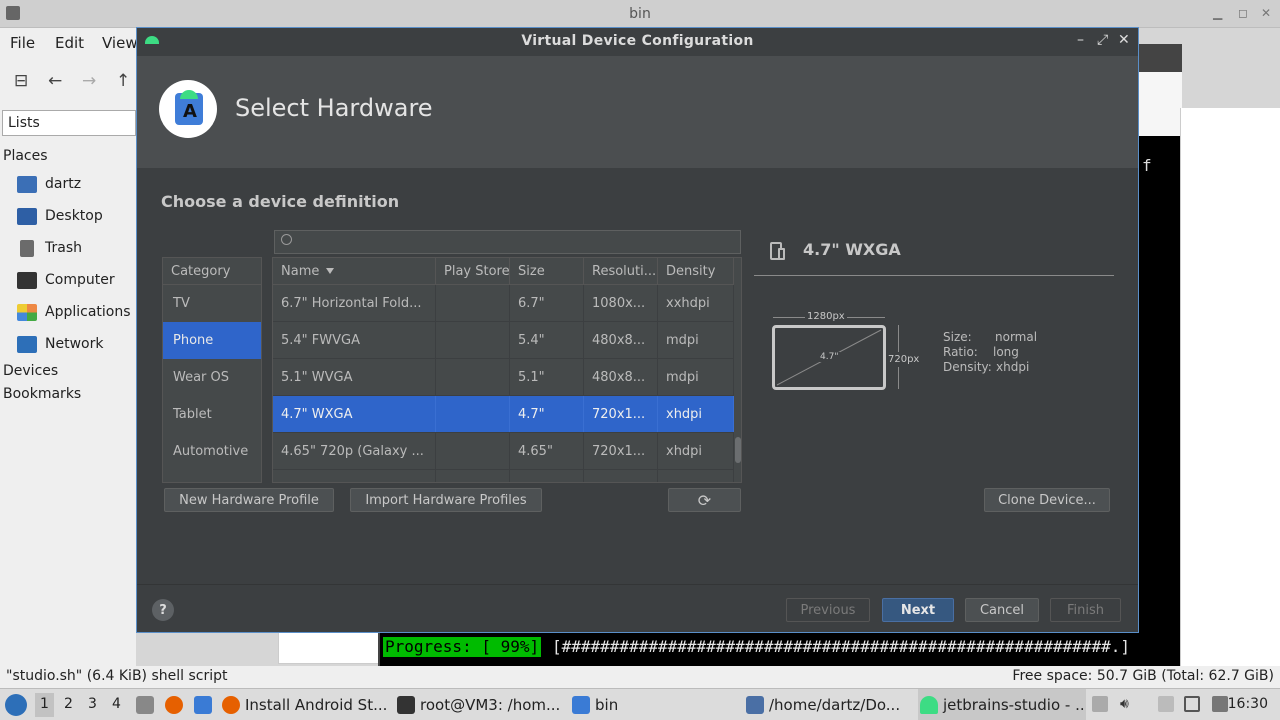 This screenshot has width=1280, height=720. Describe the element at coordinates (1085, 610) in the screenshot. I see `finish-button: Finish` at that location.